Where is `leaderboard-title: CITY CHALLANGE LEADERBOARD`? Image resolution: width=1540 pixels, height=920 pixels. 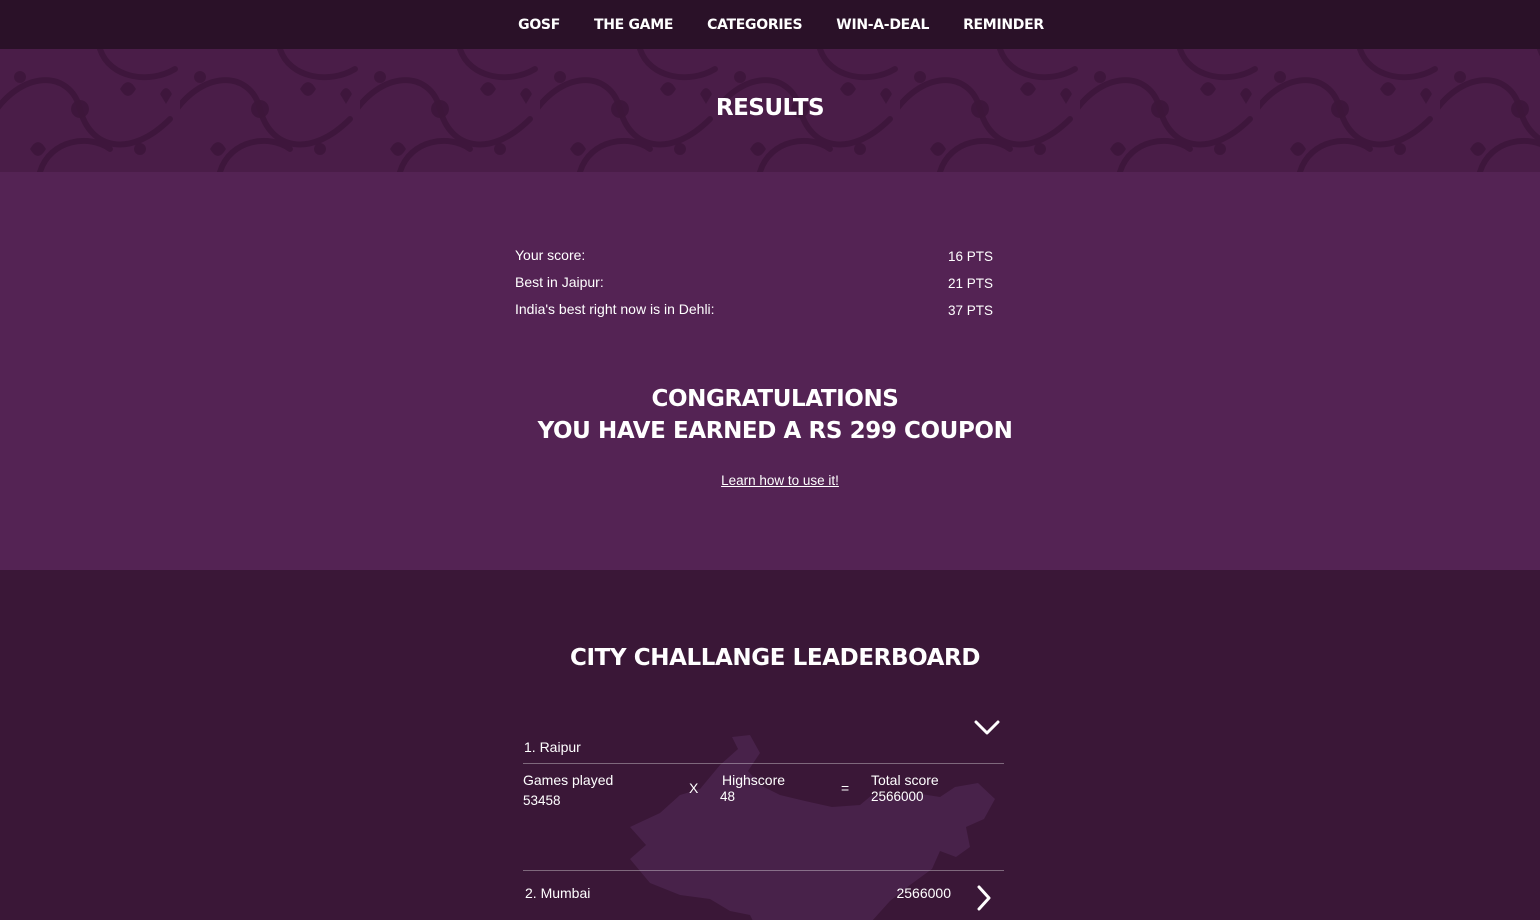
leaderboard-title: CITY CHALLANGE LEADERBOARD is located at coordinates (775, 658).